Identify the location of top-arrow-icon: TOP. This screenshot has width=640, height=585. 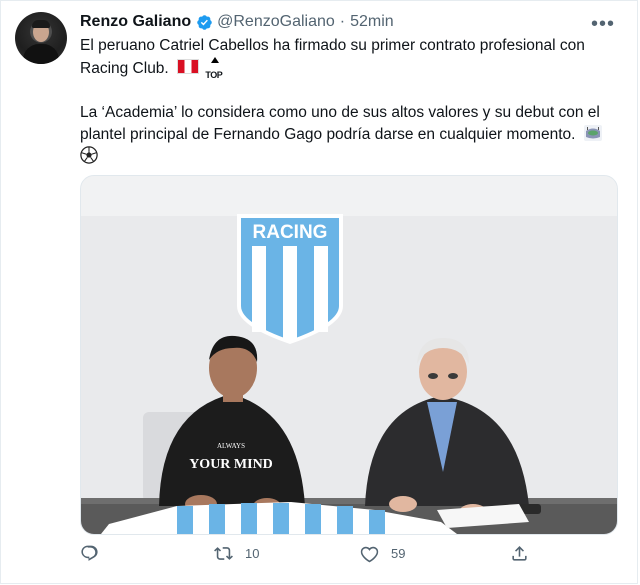
(215, 68).